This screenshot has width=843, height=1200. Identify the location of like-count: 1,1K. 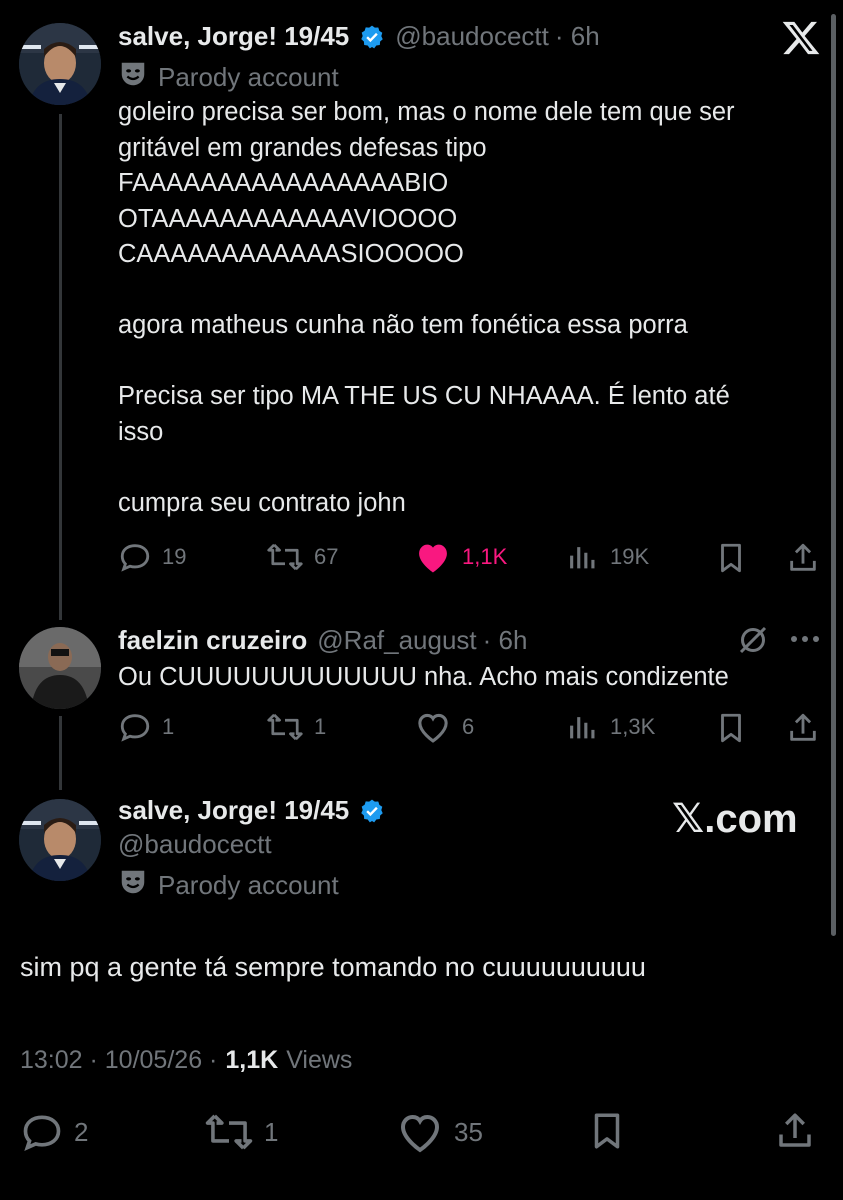
(485, 556).